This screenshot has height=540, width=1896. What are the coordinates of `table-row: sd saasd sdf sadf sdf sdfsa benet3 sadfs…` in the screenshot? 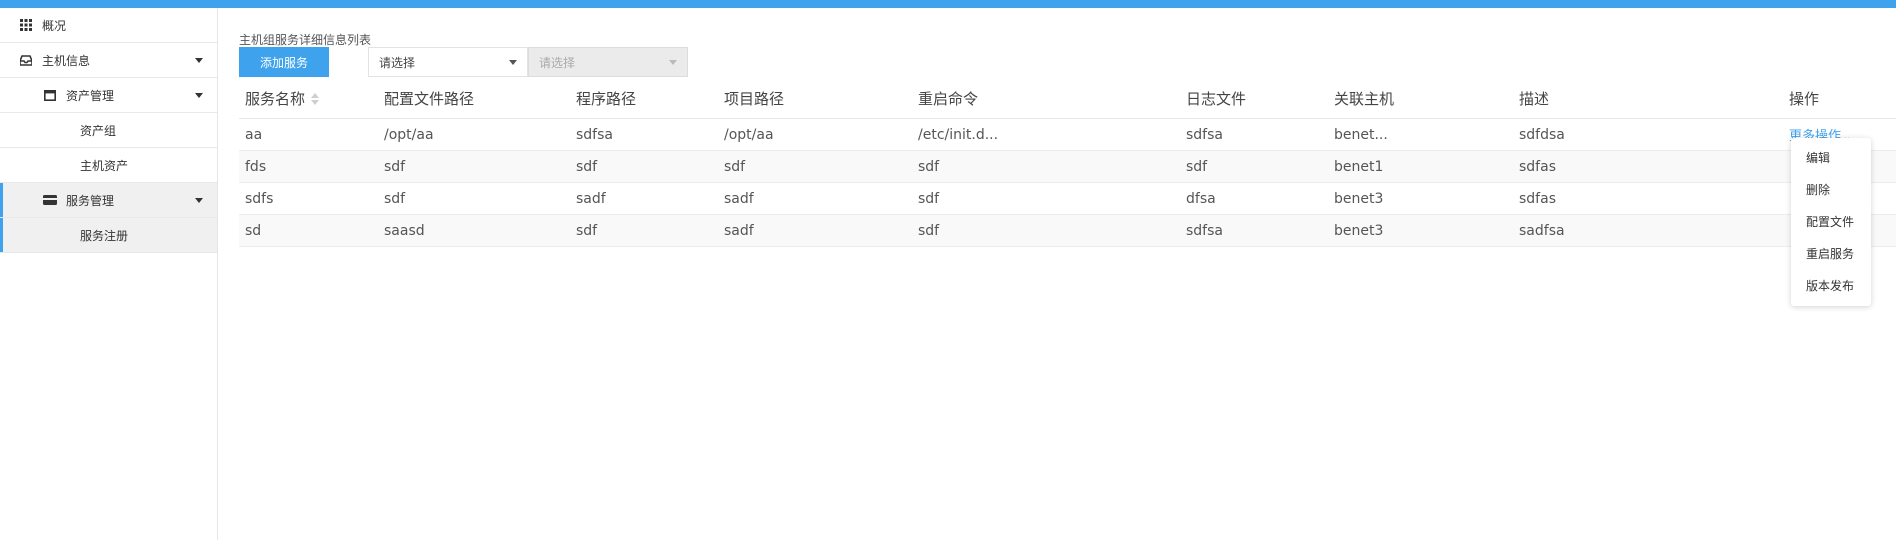 It's located at (1067, 230).